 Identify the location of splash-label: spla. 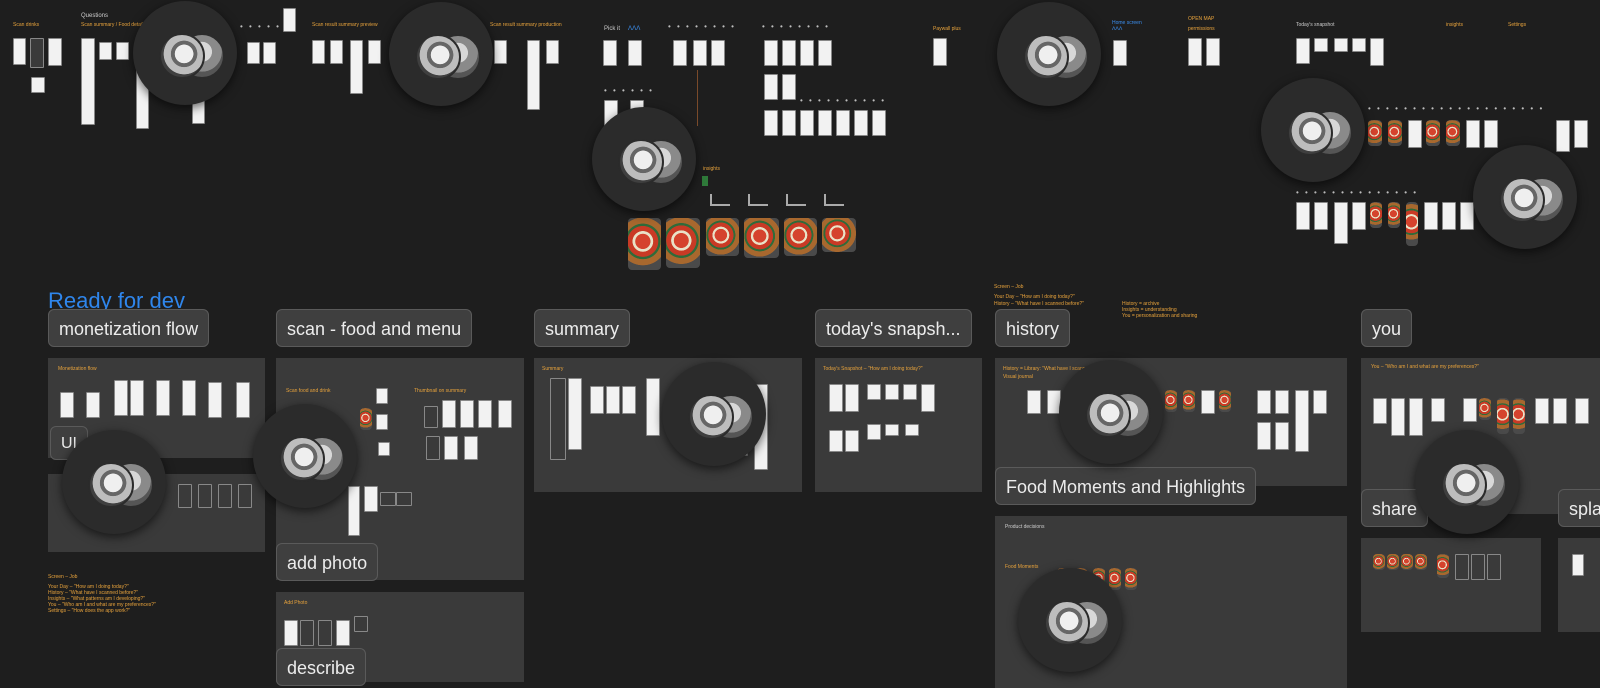
(1579, 508).